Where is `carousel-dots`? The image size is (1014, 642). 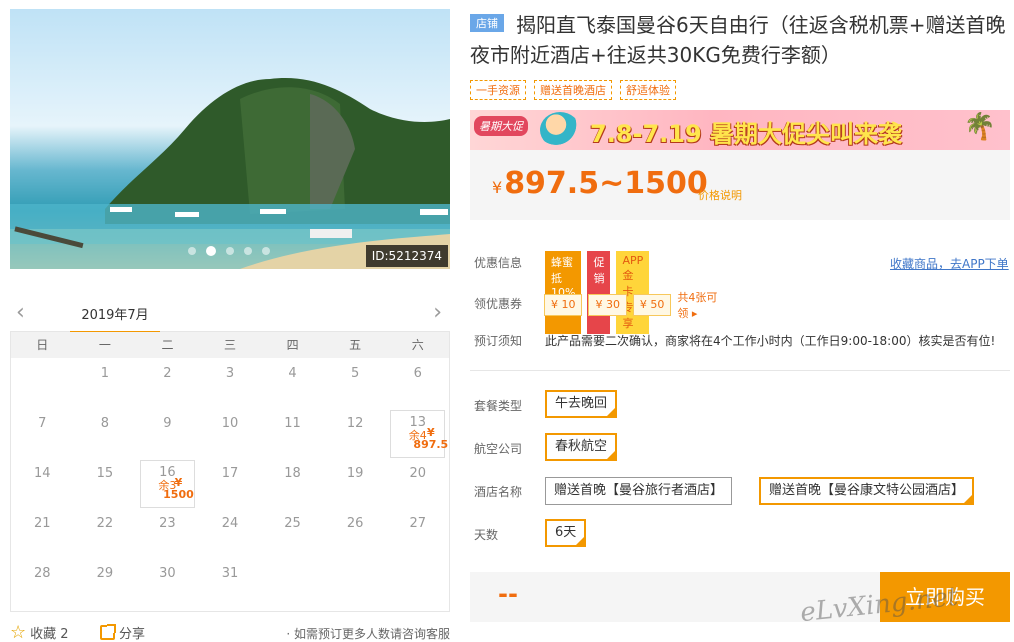
carousel-dots is located at coordinates (229, 251).